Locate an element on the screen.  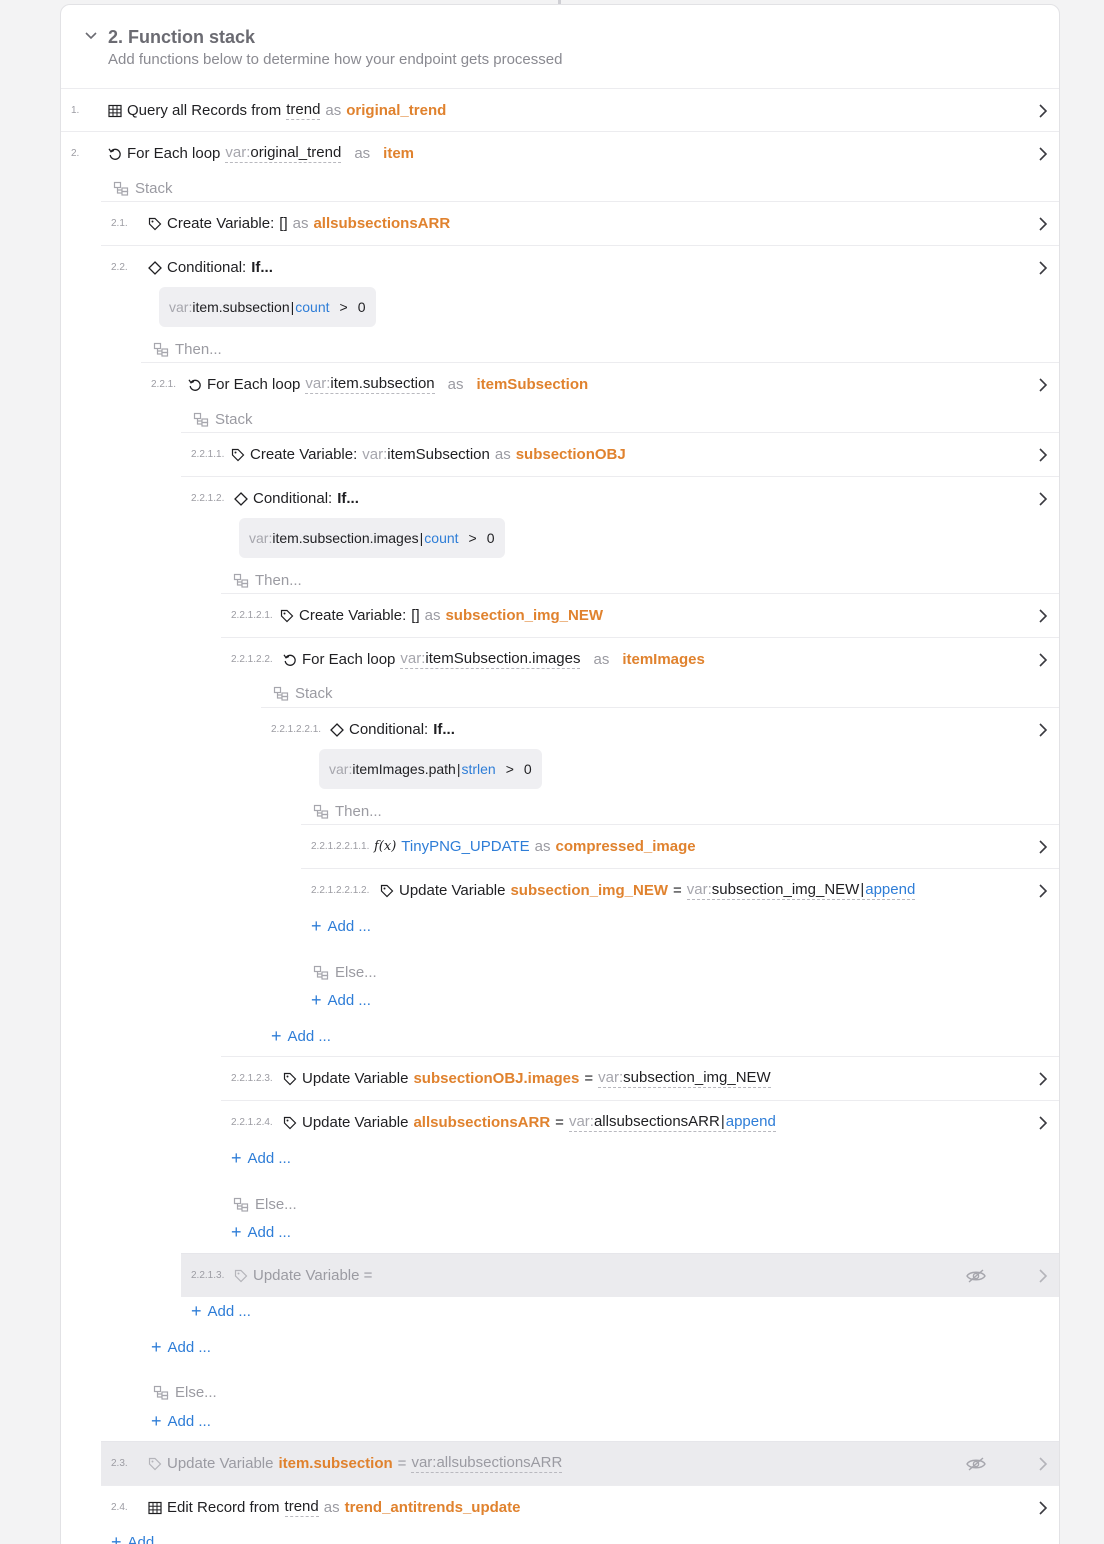
variable-name: subsection_img_NEW is located at coordinates (524, 615).